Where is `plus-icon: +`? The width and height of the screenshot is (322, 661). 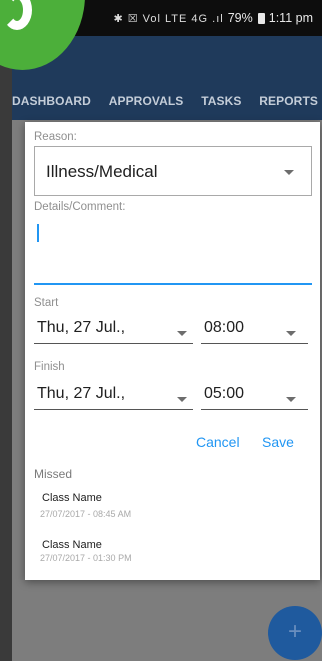 plus-icon: + is located at coordinates (294, 631).